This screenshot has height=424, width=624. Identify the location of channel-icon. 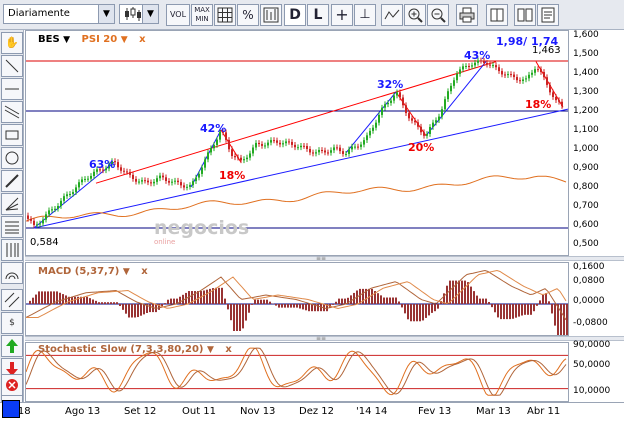
(12, 112).